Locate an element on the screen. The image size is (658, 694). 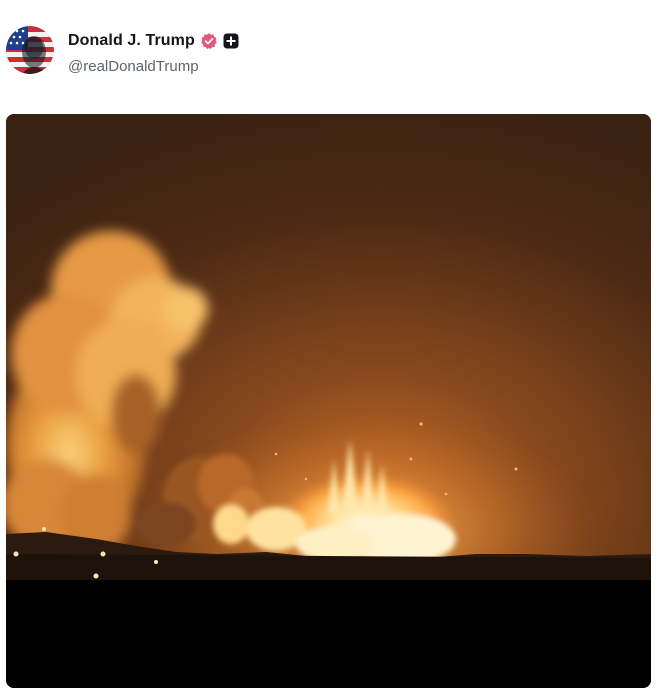
author-names: Donald J. Trump @realDonaldTrump is located at coordinates (153, 52).